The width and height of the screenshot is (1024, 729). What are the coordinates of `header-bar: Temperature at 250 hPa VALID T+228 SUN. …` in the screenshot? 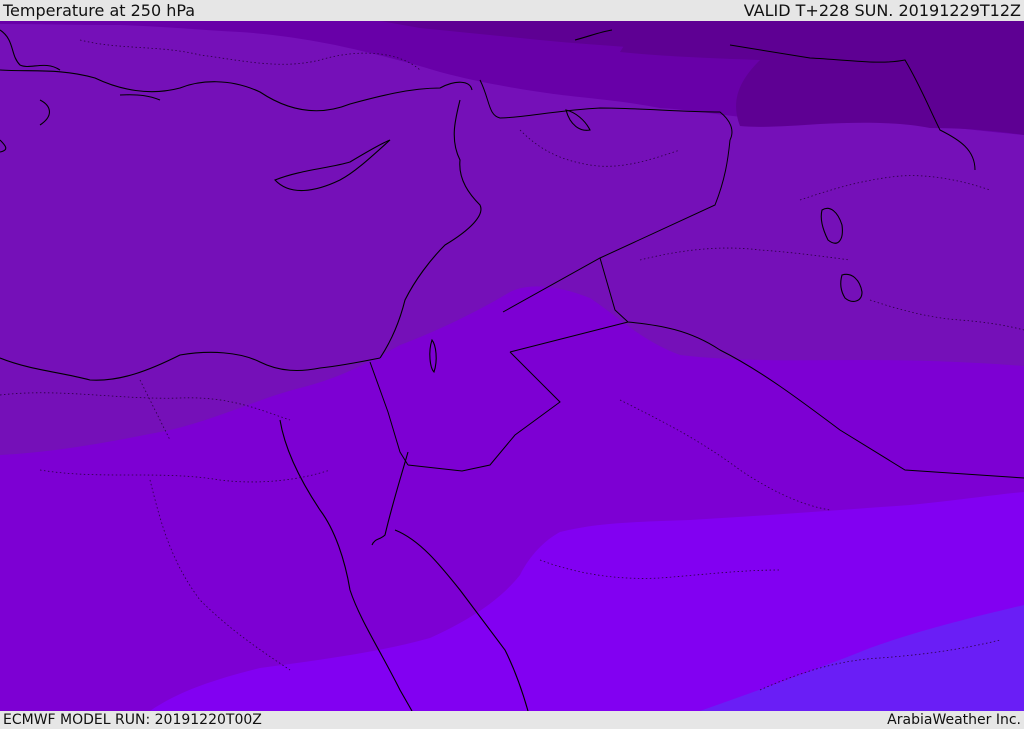 It's located at (512, 10).